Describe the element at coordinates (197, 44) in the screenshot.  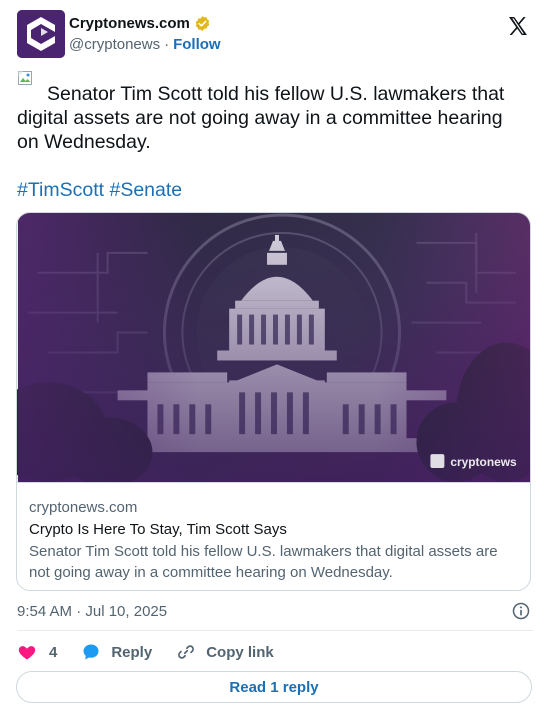
I see `follow-button: Follow` at that location.